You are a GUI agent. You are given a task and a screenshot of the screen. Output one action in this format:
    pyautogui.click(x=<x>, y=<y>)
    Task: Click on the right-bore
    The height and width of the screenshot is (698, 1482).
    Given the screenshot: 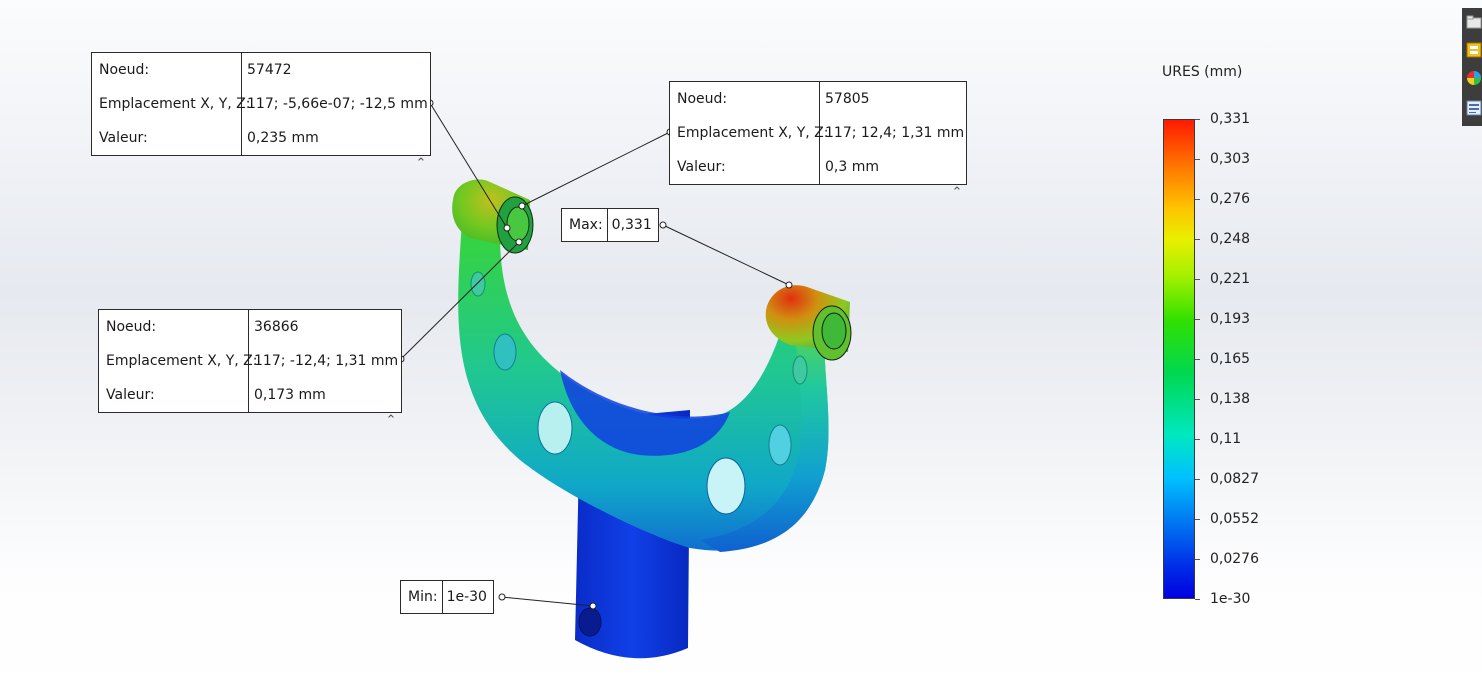 What is the action you would take?
    pyautogui.click(x=834, y=331)
    